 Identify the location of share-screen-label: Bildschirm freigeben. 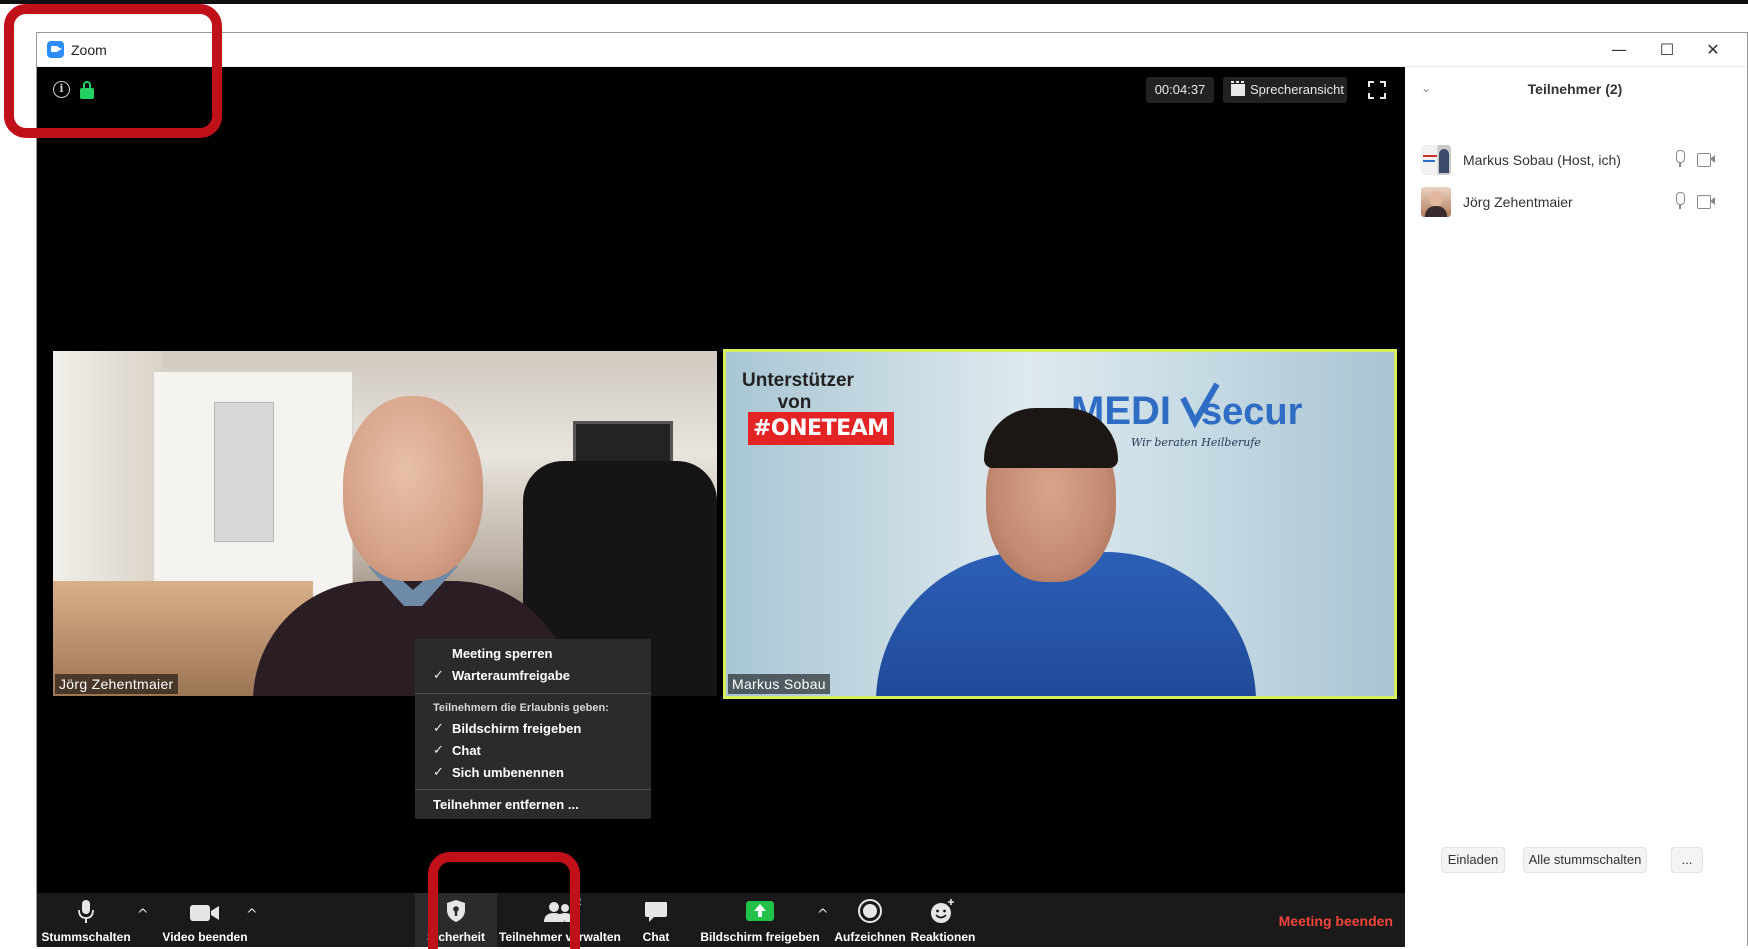
(760, 937).